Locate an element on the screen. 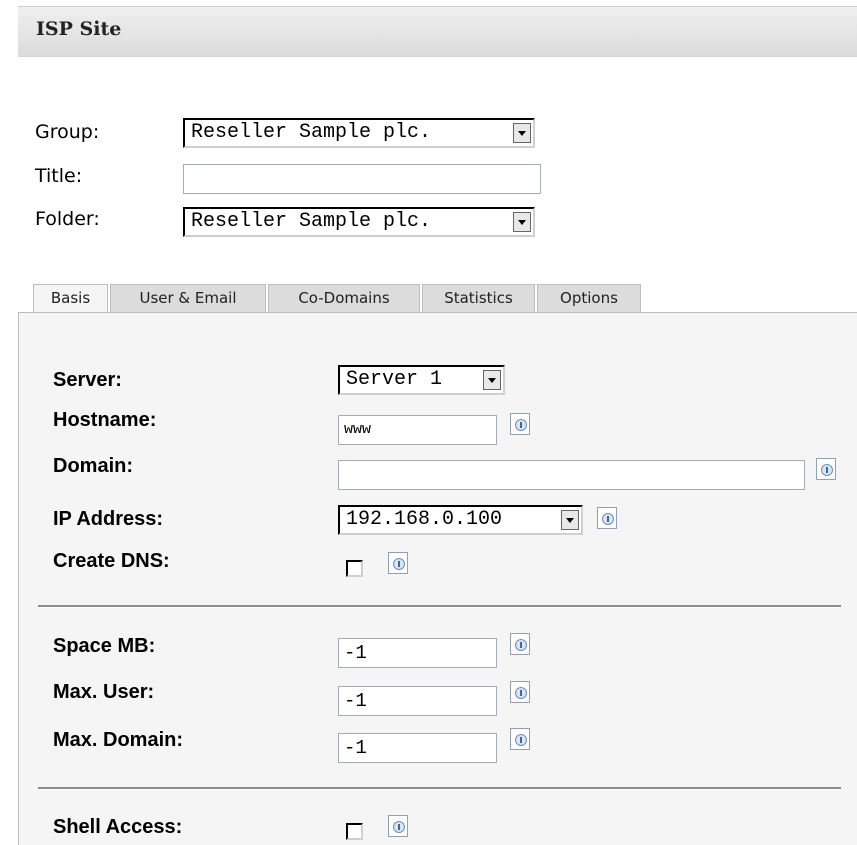  ip-address-select: 192.168.0.100 is located at coordinates (460, 520).